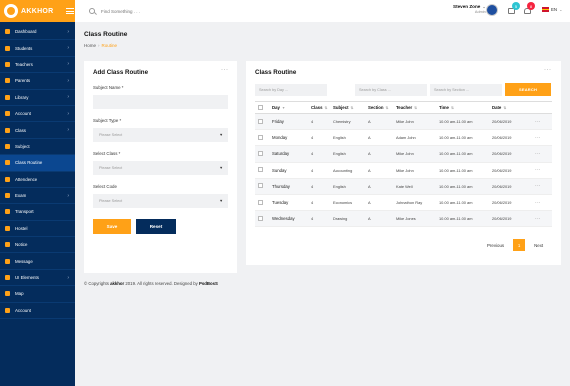  What do you see at coordinates (545, 9) in the screenshot?
I see `flag-icon` at bounding box center [545, 9].